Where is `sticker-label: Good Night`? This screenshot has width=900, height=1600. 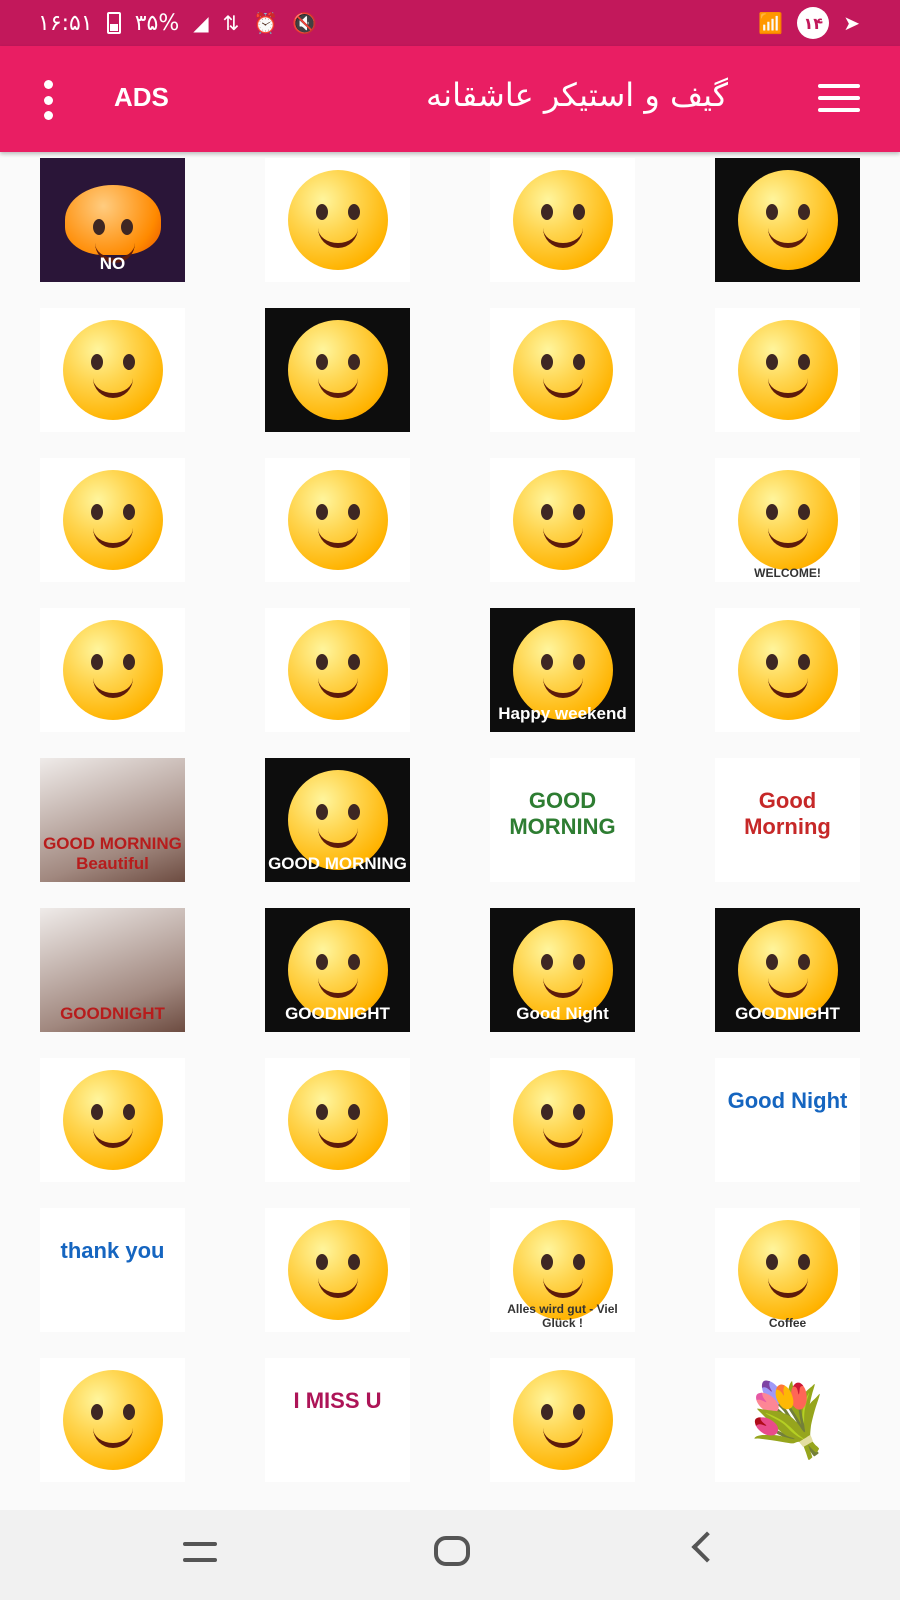 sticker-label: Good Night is located at coordinates (562, 1013).